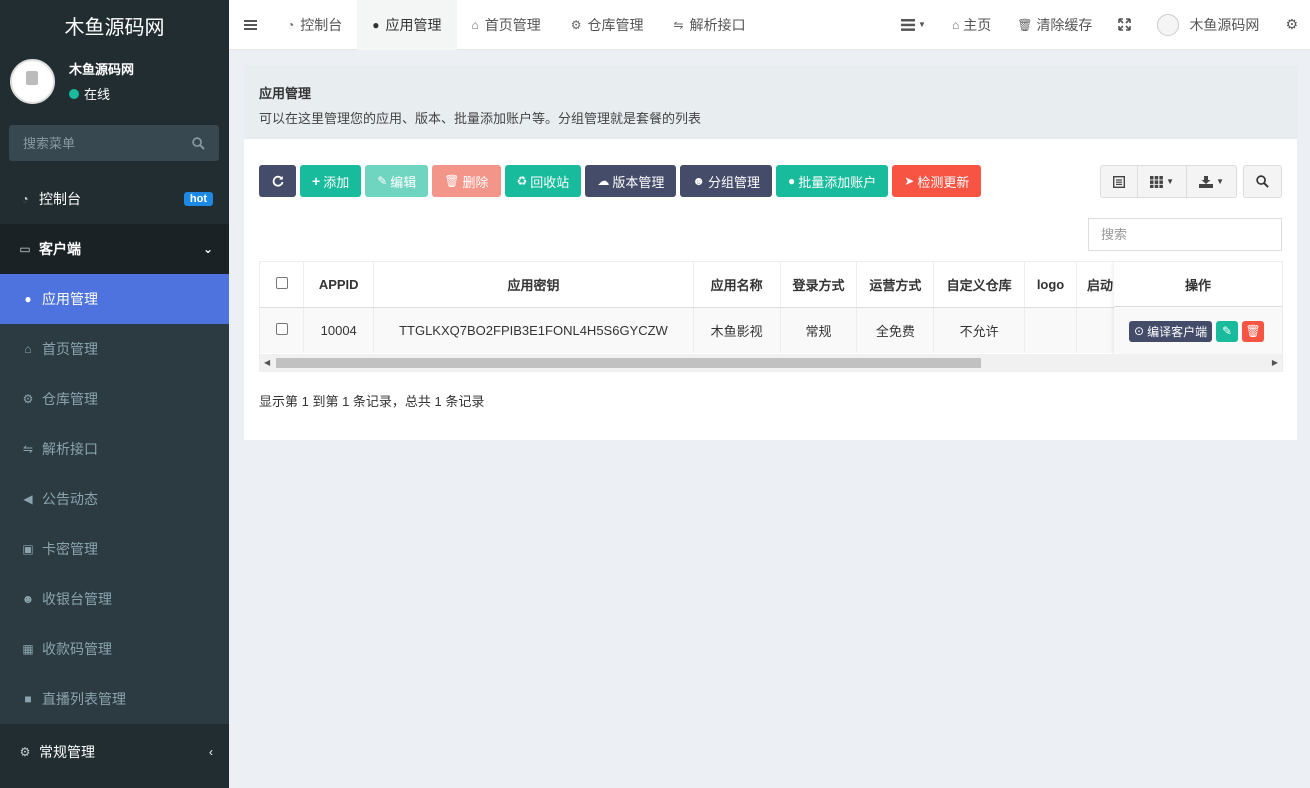 The image size is (1310, 788). What do you see at coordinates (1291, 25) in the screenshot?
I see `settings-button: ⚙` at bounding box center [1291, 25].